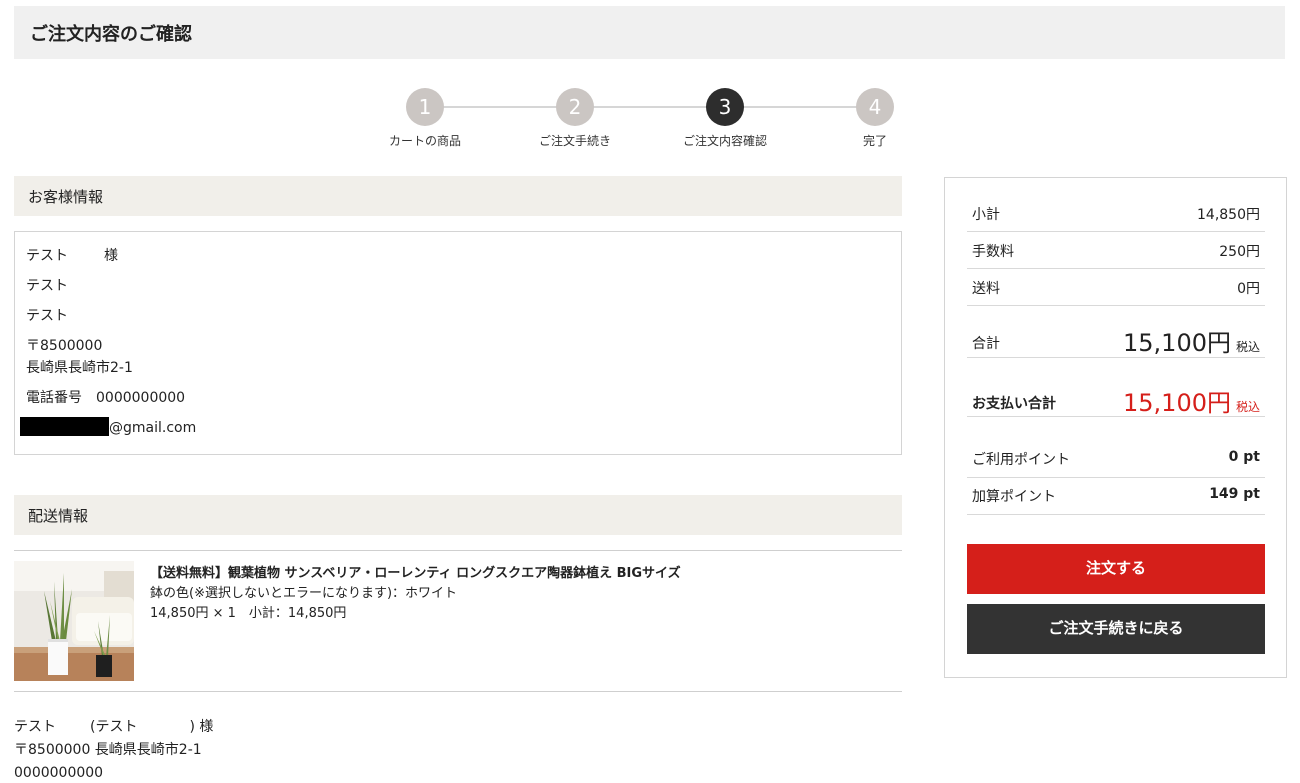 The height and width of the screenshot is (783, 1300). Describe the element at coordinates (724, 141) in the screenshot. I see `step-label: ご注文内容確認` at that location.